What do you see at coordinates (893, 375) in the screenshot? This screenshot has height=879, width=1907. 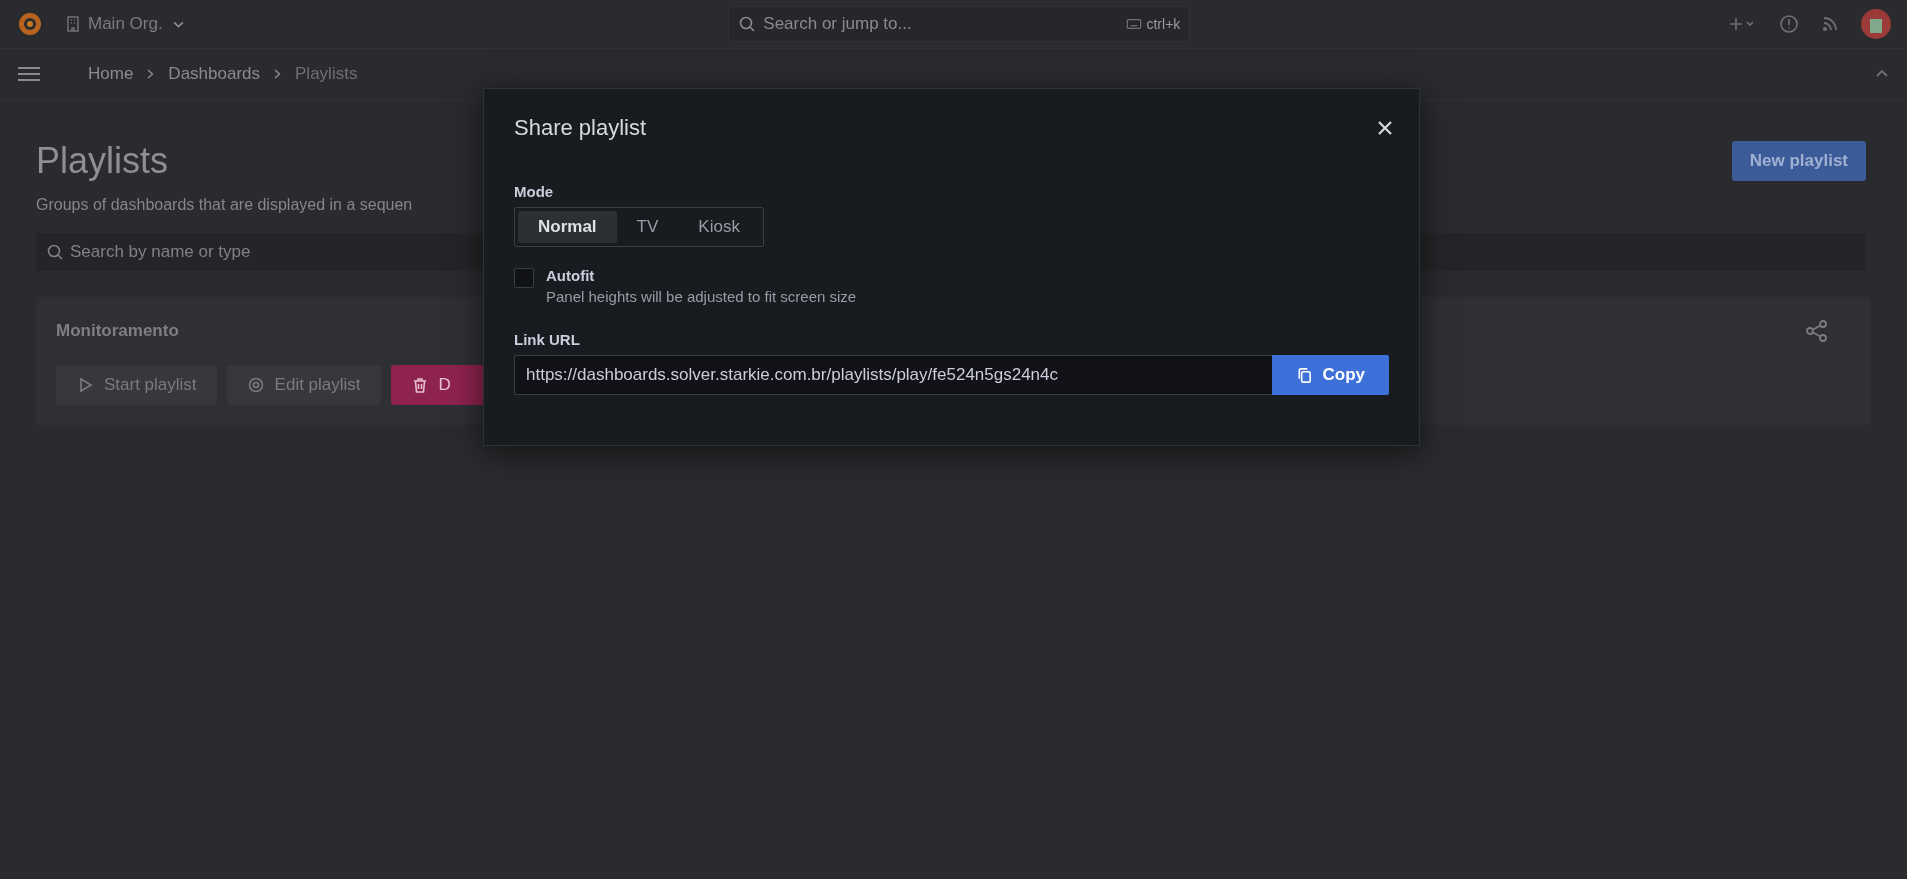 I see `link-url-field: https://dashboards.solver.starkie.com.br/playlists/play/fe524n5gs24n4c` at bounding box center [893, 375].